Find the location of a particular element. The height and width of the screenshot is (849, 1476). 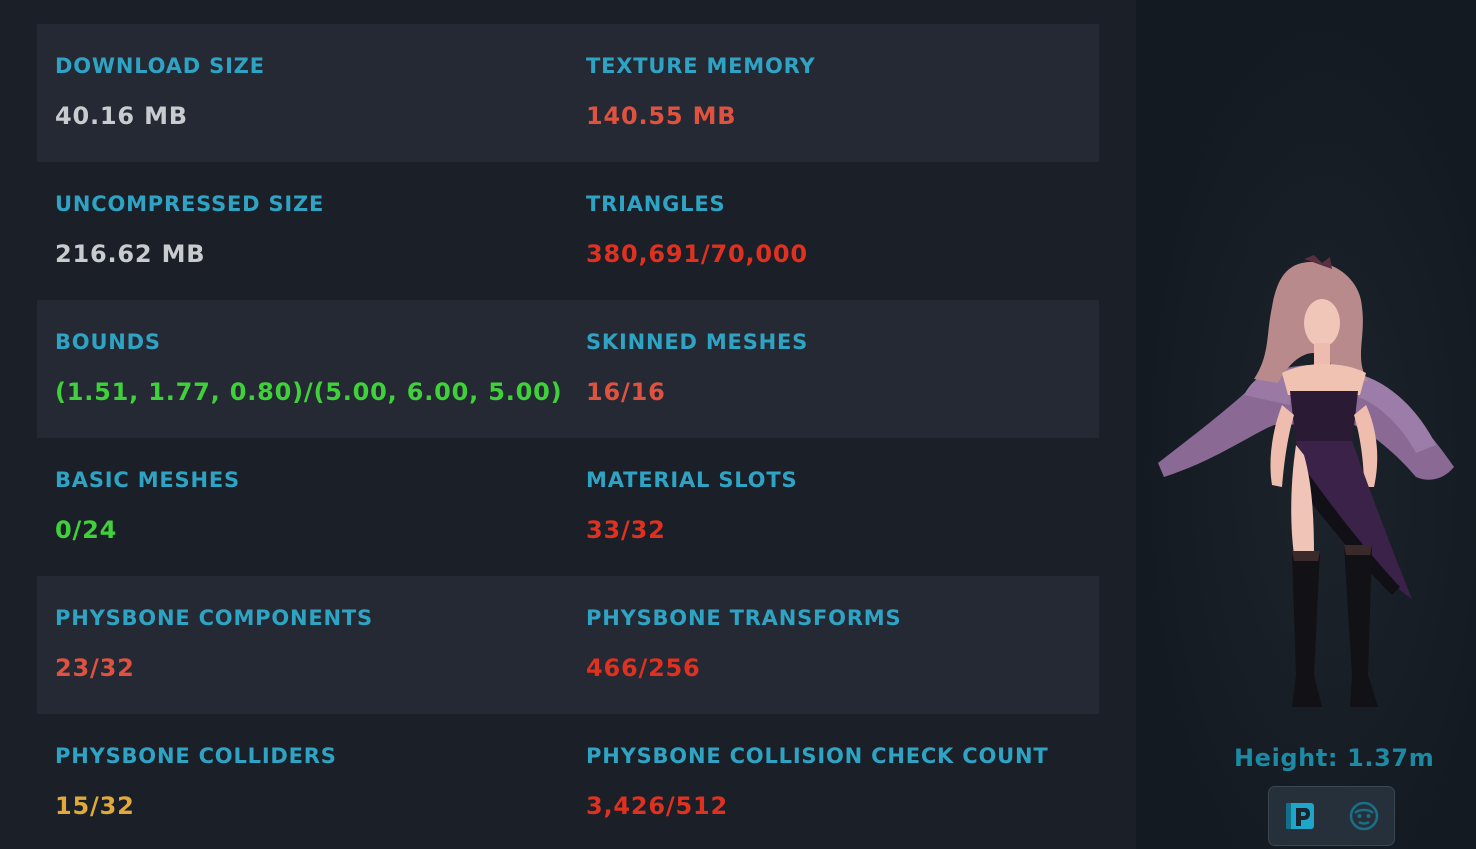

stat-value: 380,691/70,000 is located at coordinates (697, 254).